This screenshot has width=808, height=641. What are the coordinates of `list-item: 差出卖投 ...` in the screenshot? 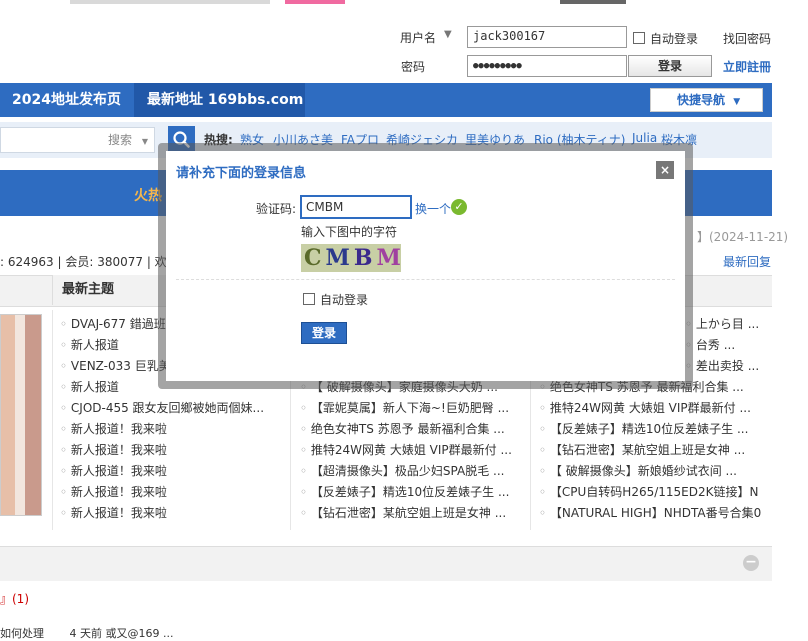 It's located at (725, 366).